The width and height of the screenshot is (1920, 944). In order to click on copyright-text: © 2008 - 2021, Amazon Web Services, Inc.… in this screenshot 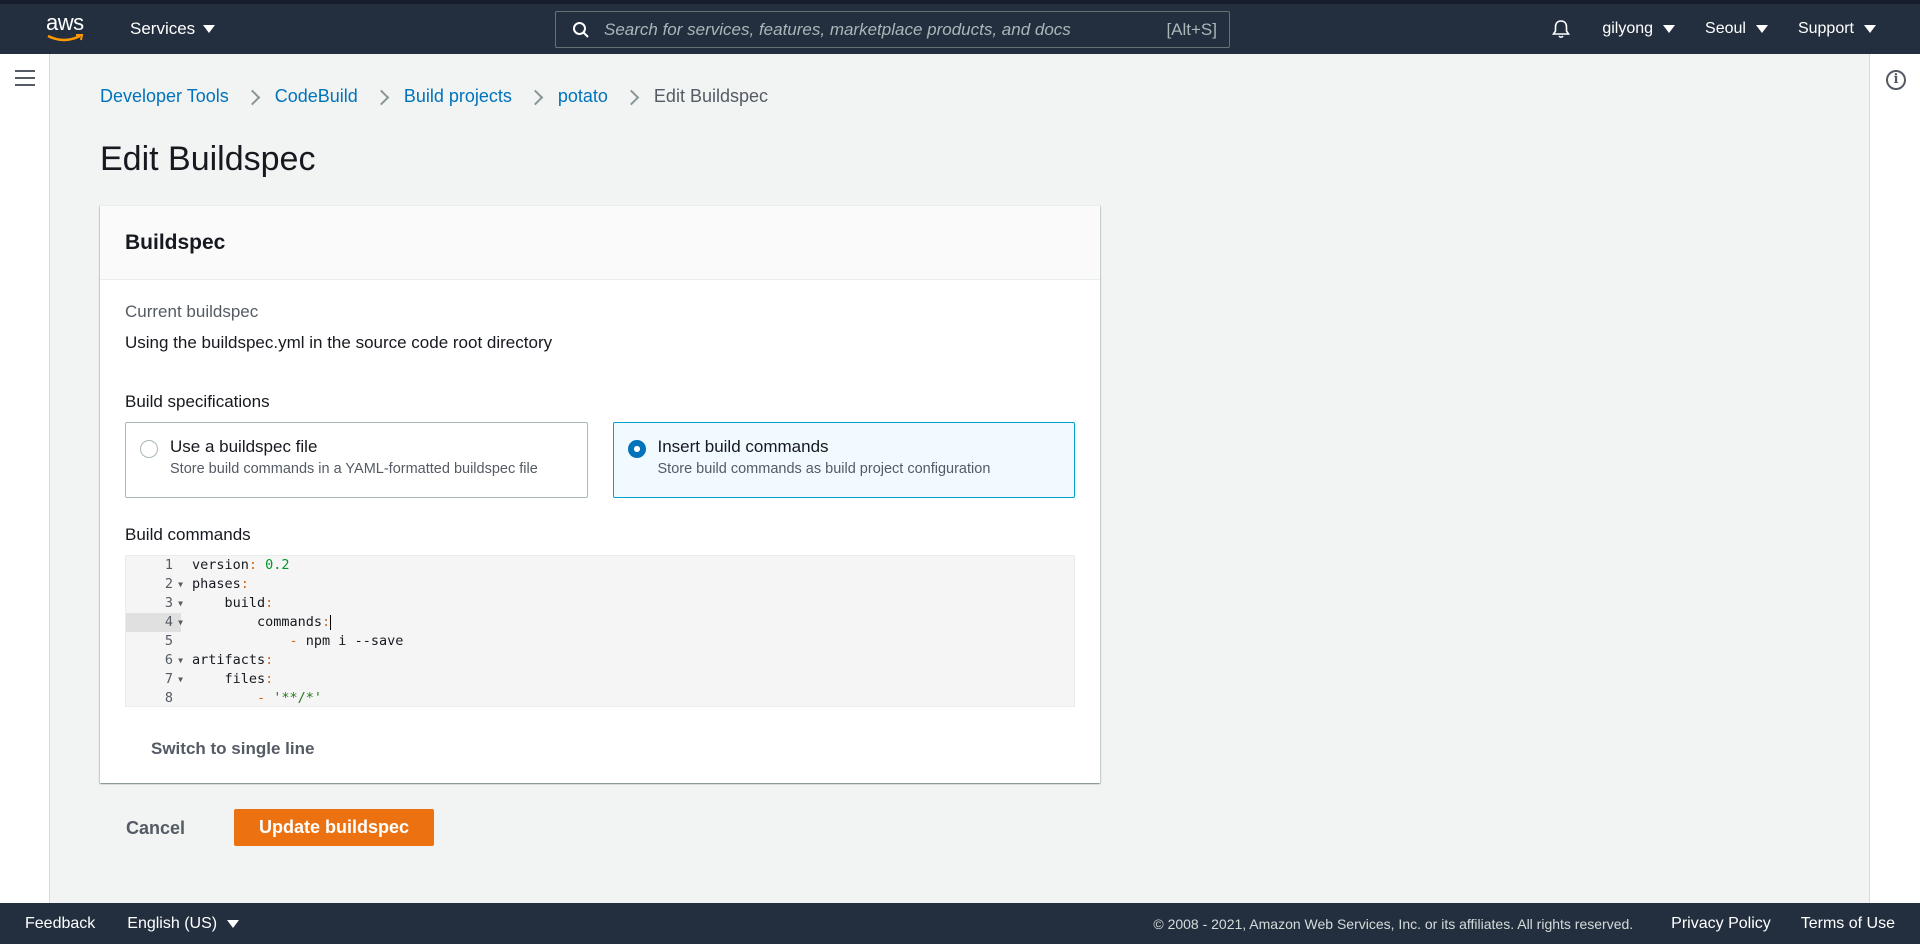, I will do `click(1393, 923)`.